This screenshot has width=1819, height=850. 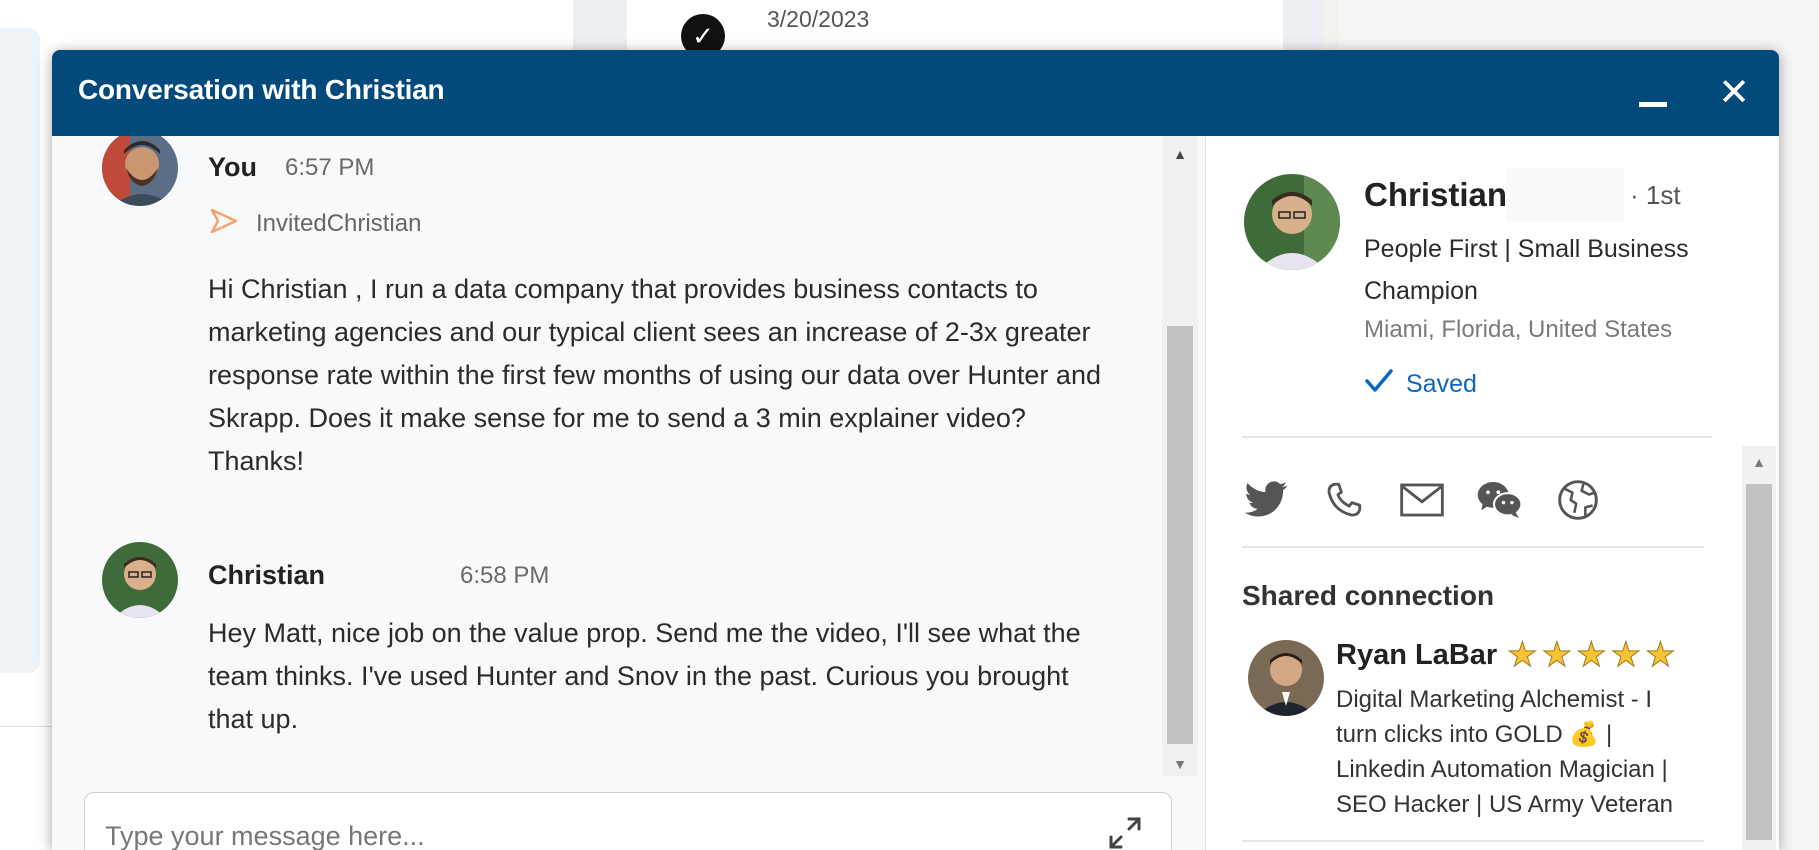 I want to click on minimize-icon, so click(x=1653, y=104).